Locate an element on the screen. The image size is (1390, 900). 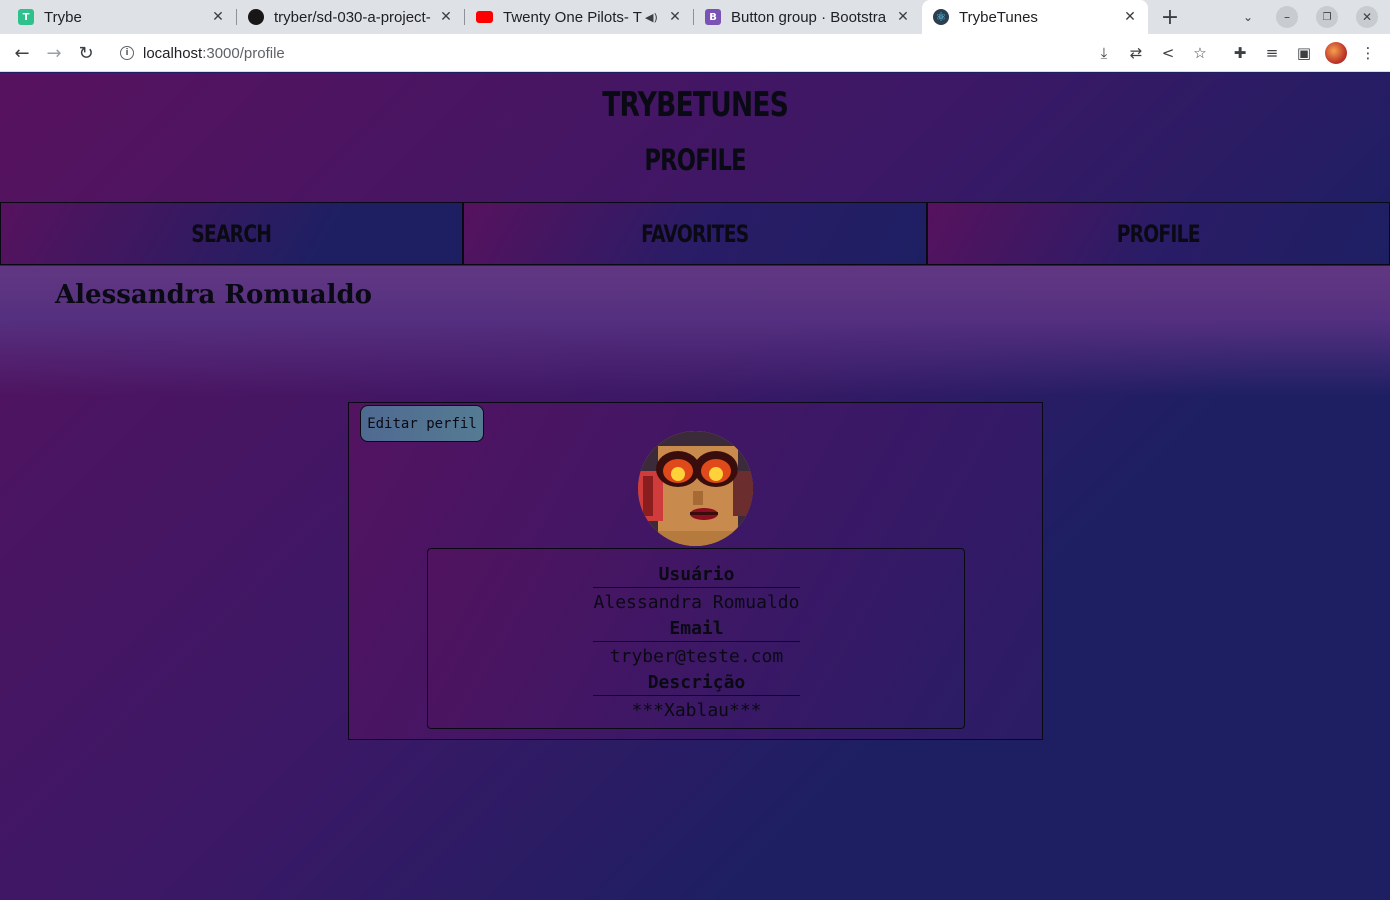
user-value: Alessandra Romualdo is located at coordinates (696, 602).